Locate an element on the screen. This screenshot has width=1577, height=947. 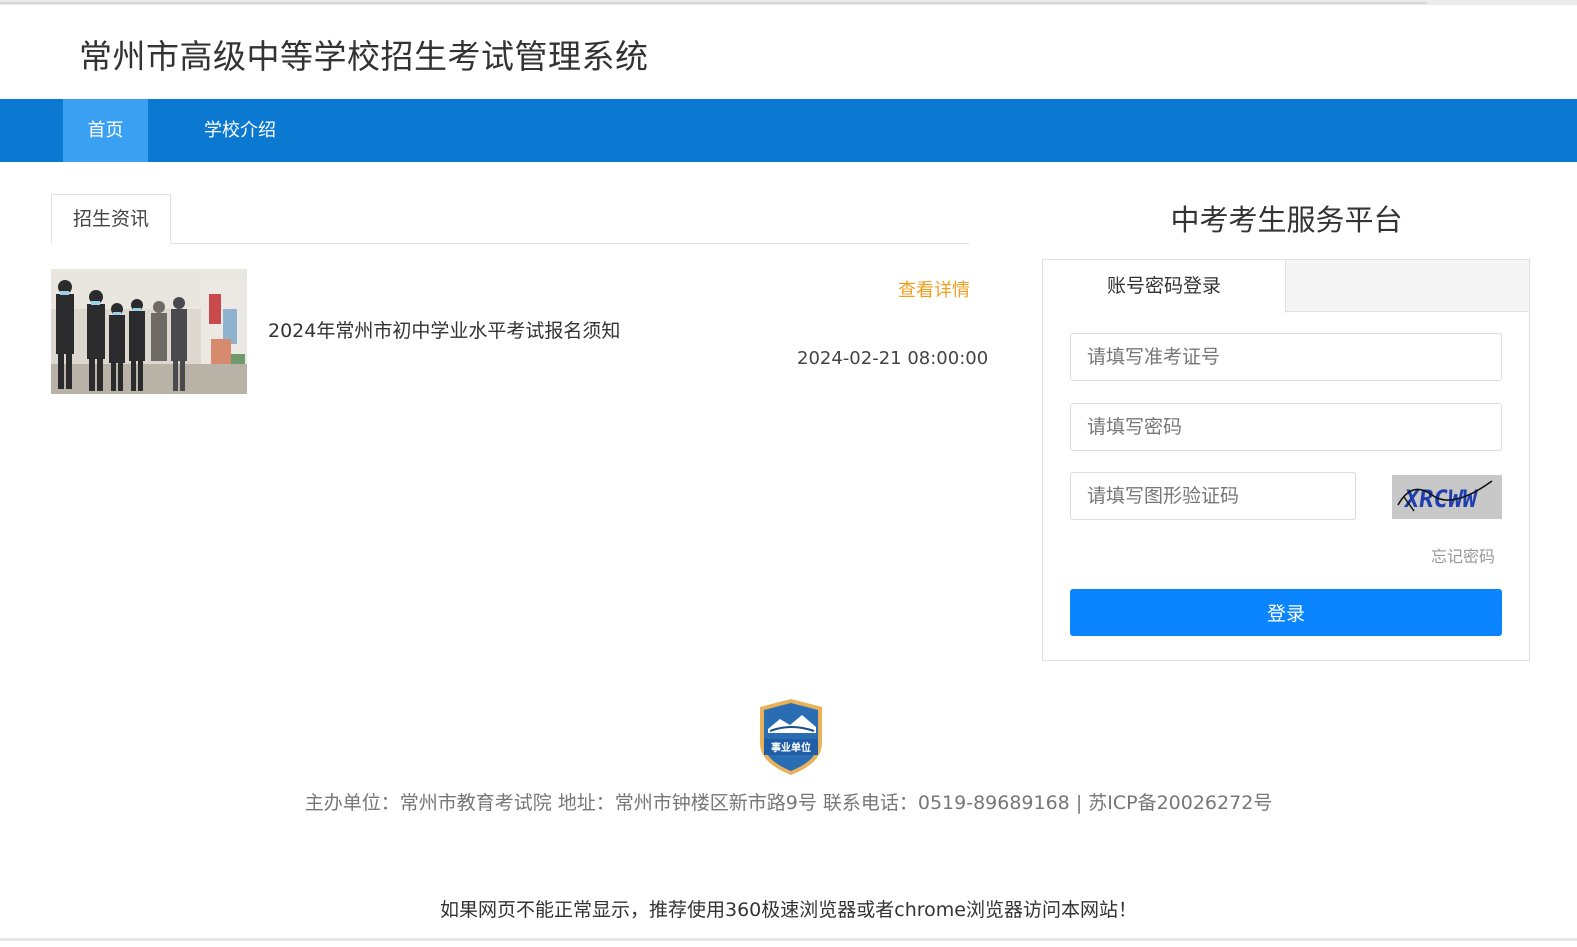
captcha-image: XRCWW is located at coordinates (1447, 497).